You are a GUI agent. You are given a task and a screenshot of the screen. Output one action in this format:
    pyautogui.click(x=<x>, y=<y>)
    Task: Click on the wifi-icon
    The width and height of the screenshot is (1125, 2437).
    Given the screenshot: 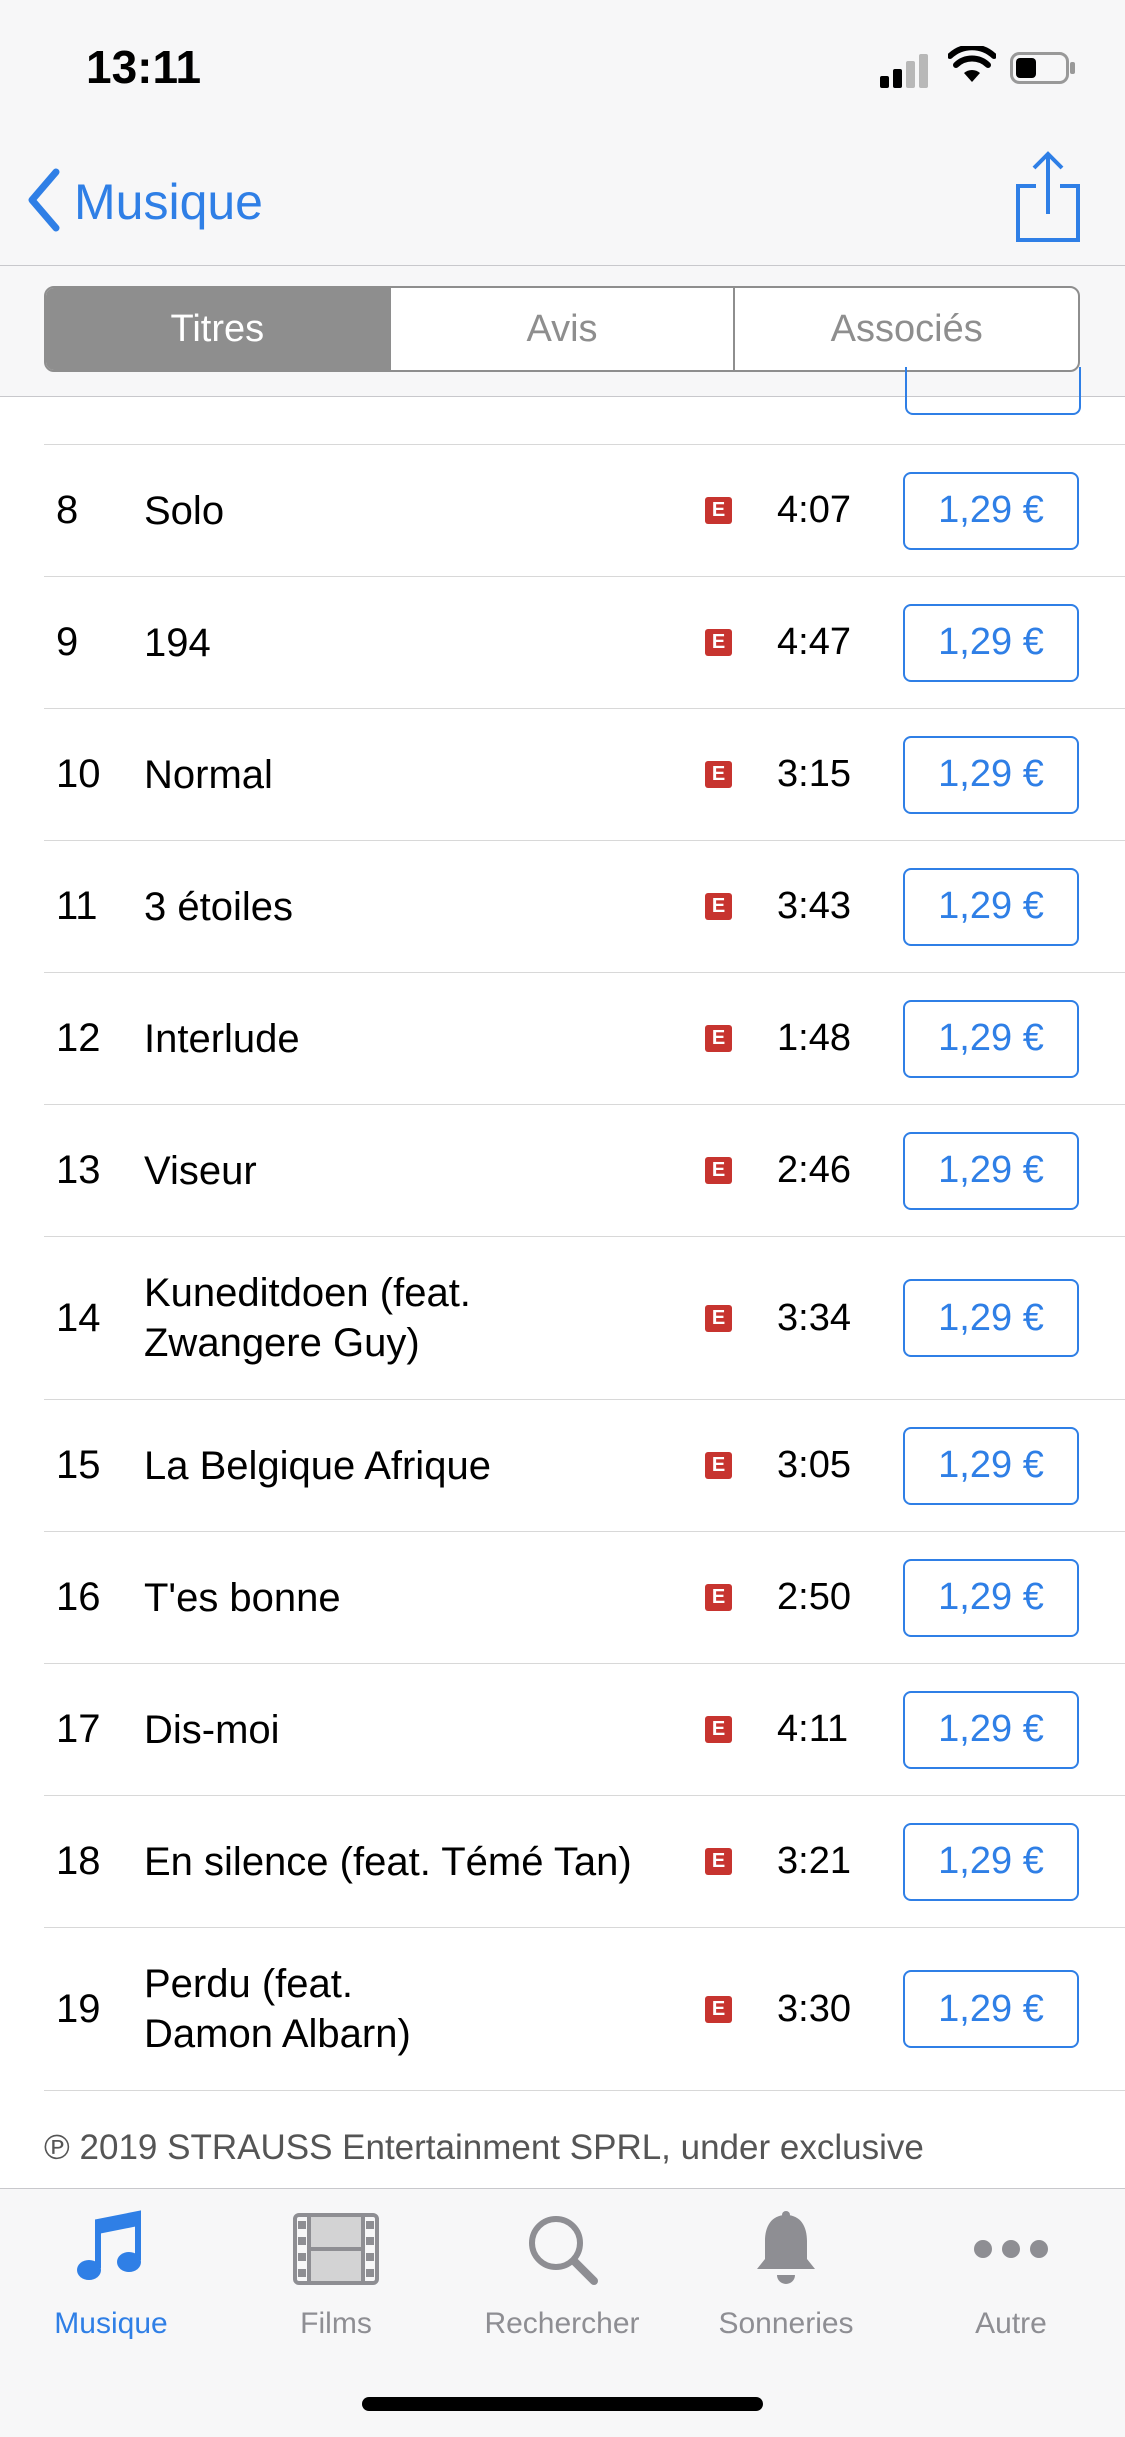 What is the action you would take?
    pyautogui.click(x=972, y=65)
    